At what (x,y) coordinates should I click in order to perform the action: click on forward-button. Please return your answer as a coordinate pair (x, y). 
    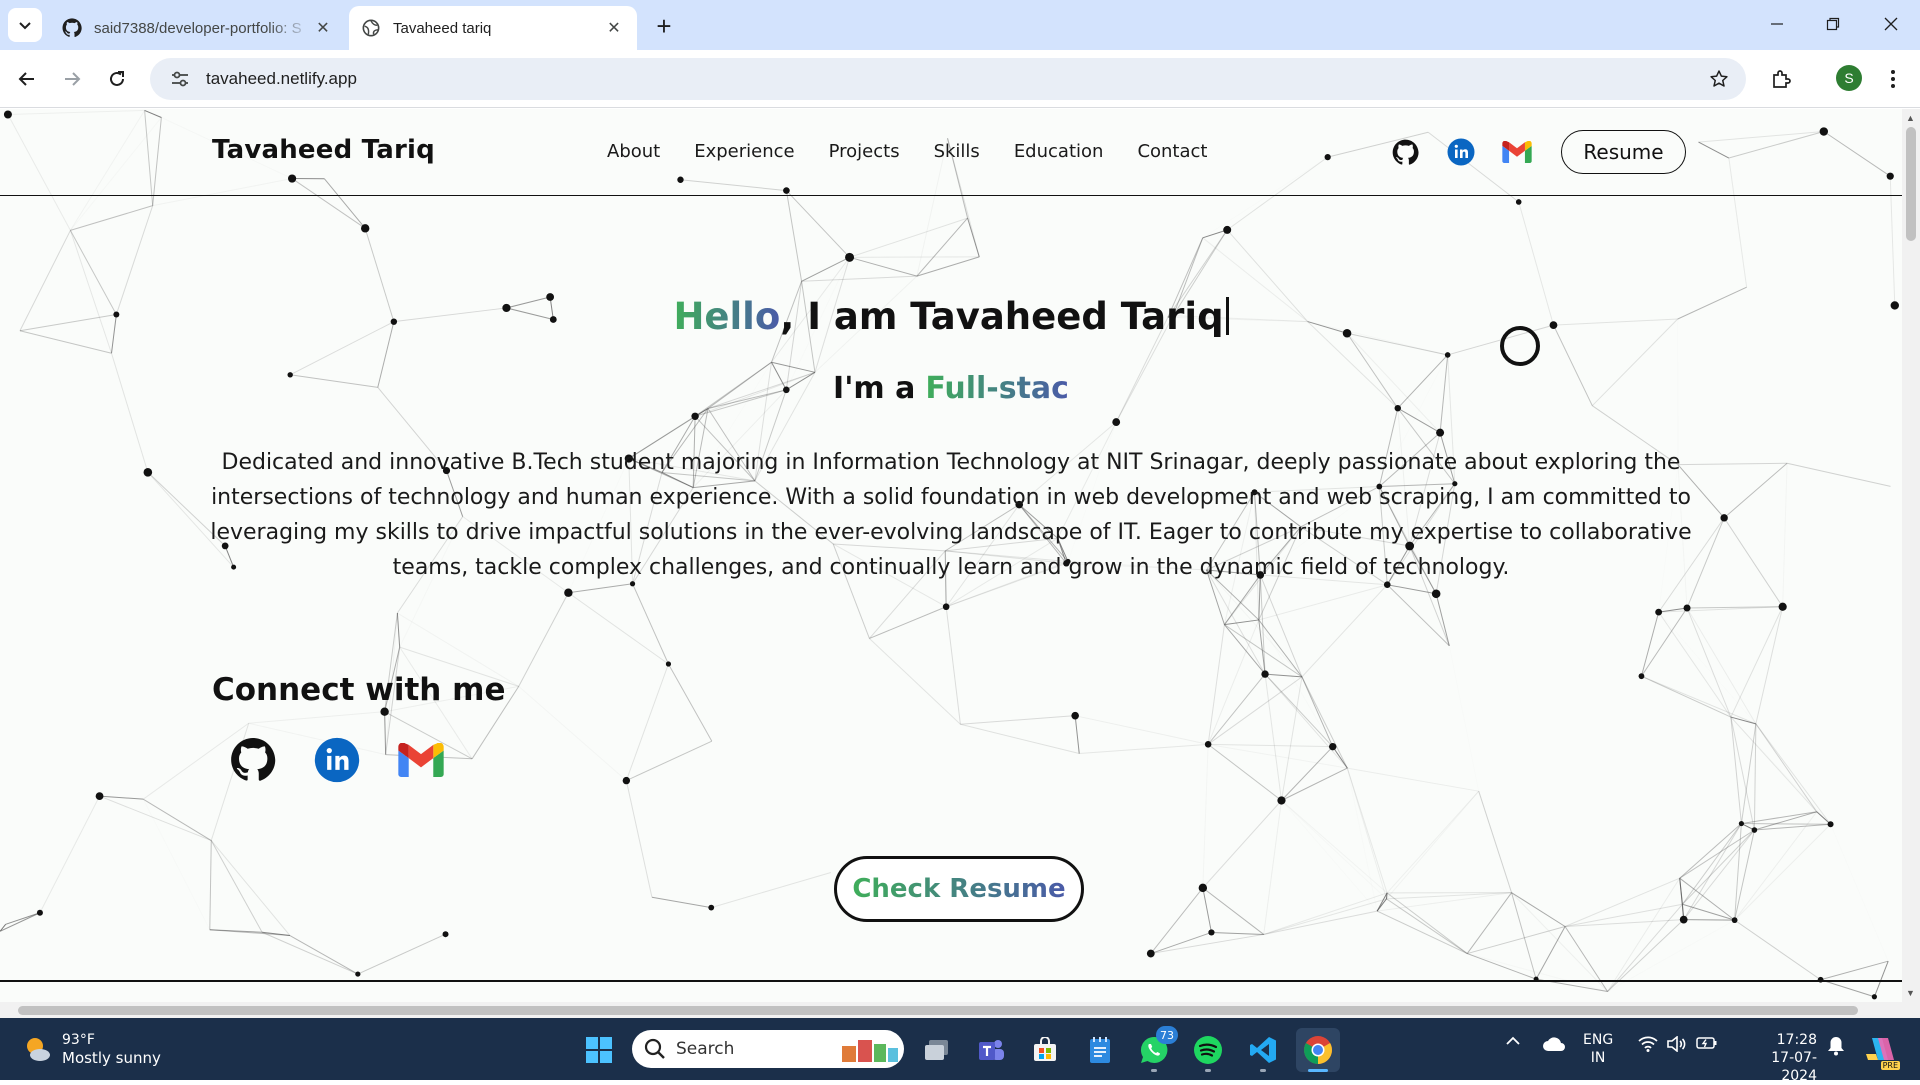
    Looking at the image, I should click on (72, 79).